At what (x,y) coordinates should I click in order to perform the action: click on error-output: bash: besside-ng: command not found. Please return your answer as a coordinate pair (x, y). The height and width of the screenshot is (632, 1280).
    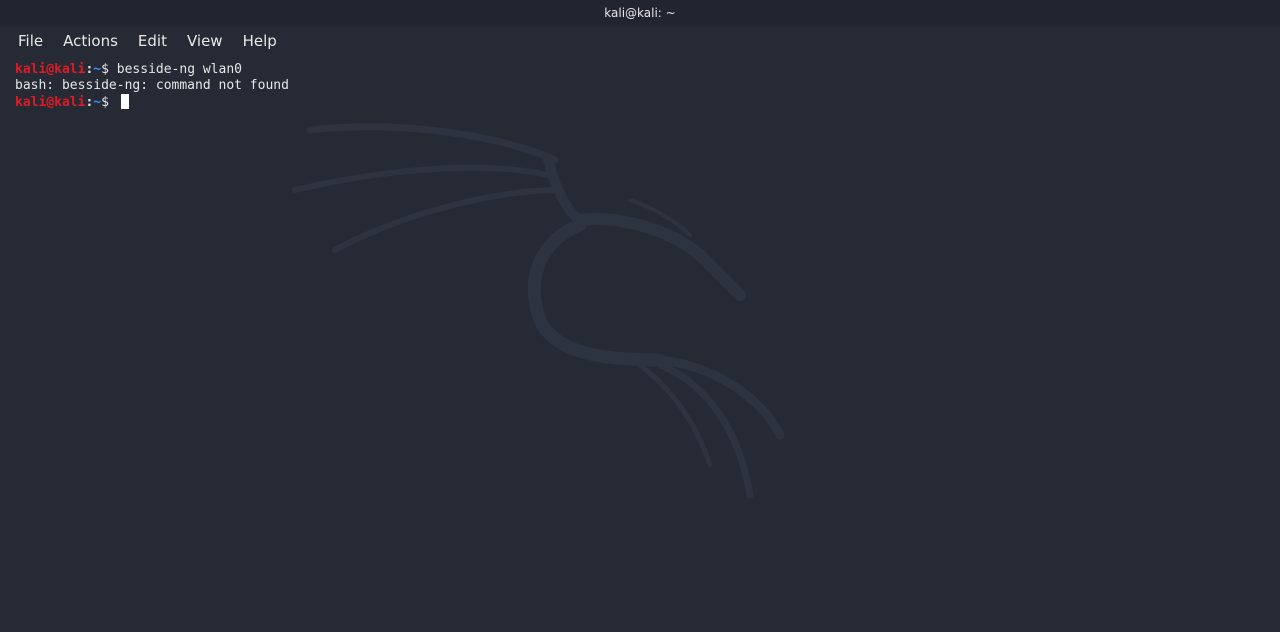
    Looking at the image, I should click on (152, 85).